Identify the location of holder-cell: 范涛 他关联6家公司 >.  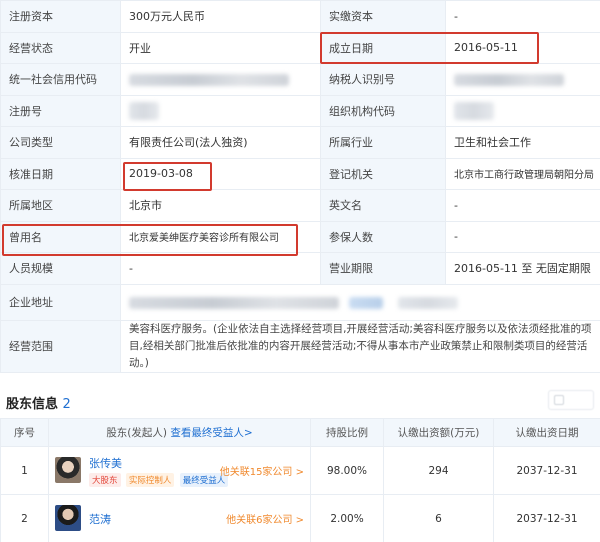
(179, 518).